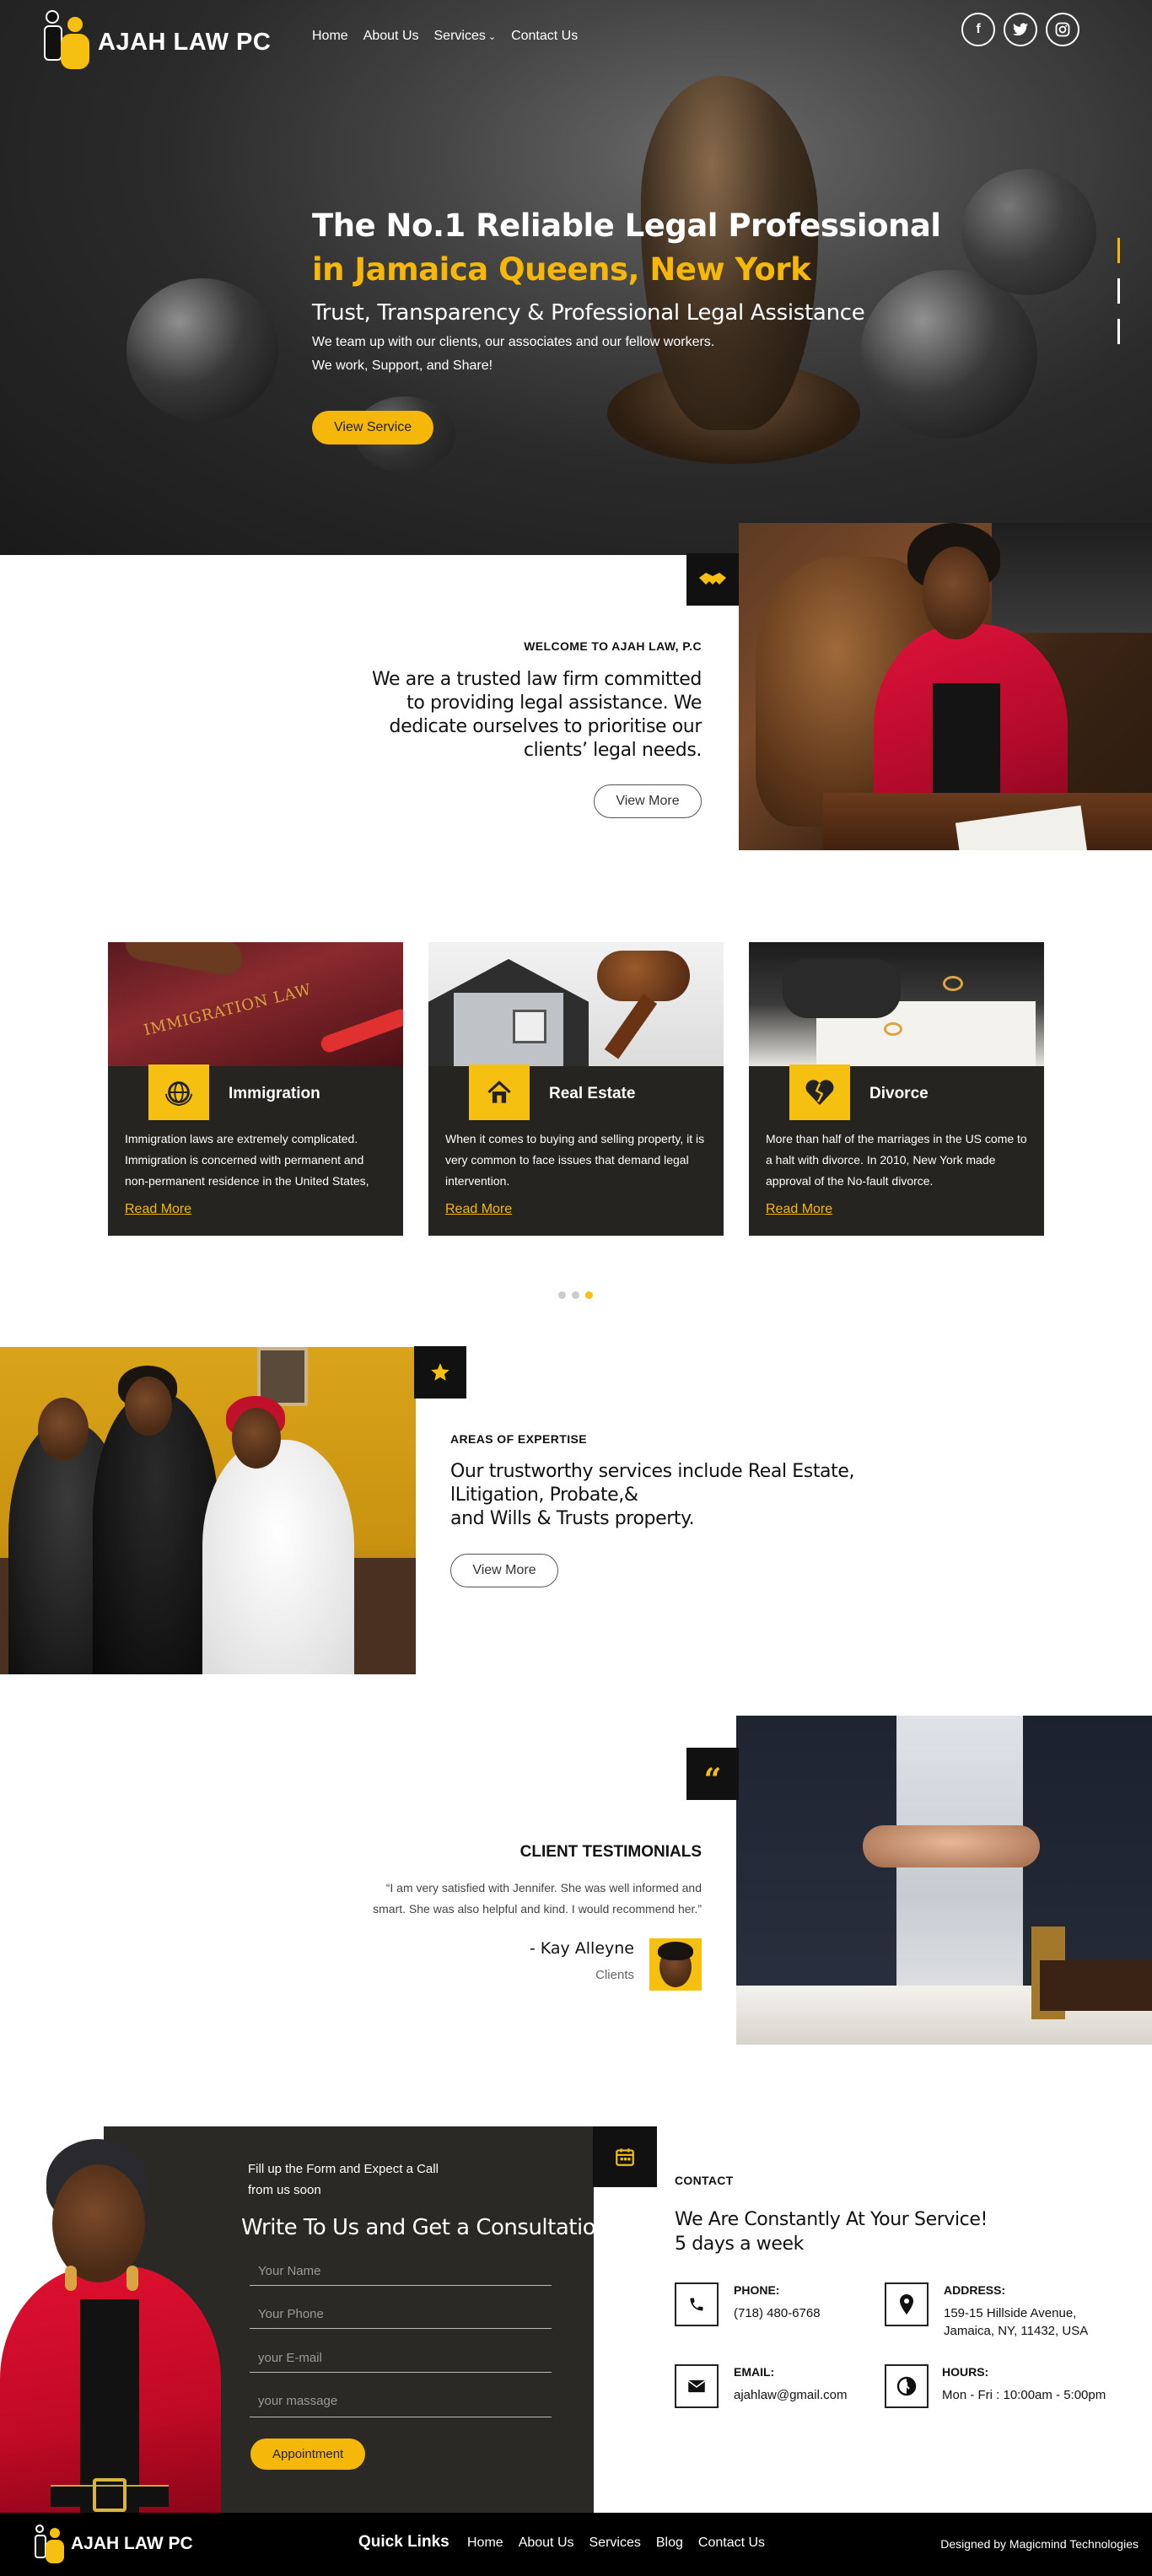  Describe the element at coordinates (274, 1093) in the screenshot. I see `service-title: Immigration` at that location.